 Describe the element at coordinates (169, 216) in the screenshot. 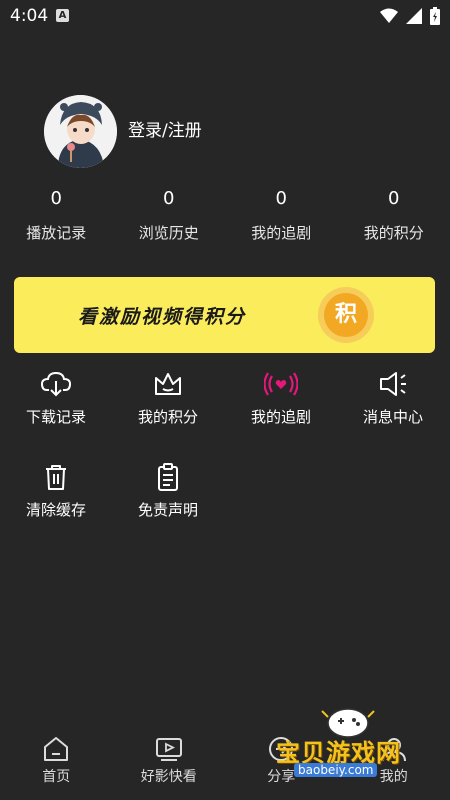

I see `stat-browse-history: 0 浏览历史` at that location.